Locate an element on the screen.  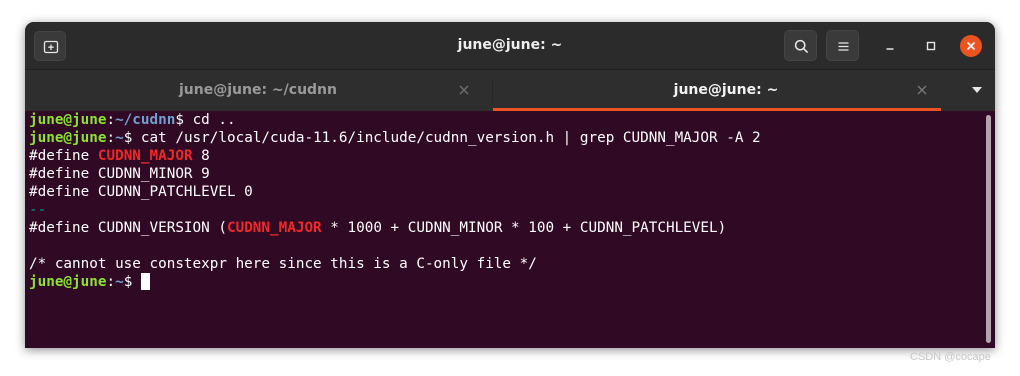
tab-label: june@june: ~/cudnn is located at coordinates (258, 90).